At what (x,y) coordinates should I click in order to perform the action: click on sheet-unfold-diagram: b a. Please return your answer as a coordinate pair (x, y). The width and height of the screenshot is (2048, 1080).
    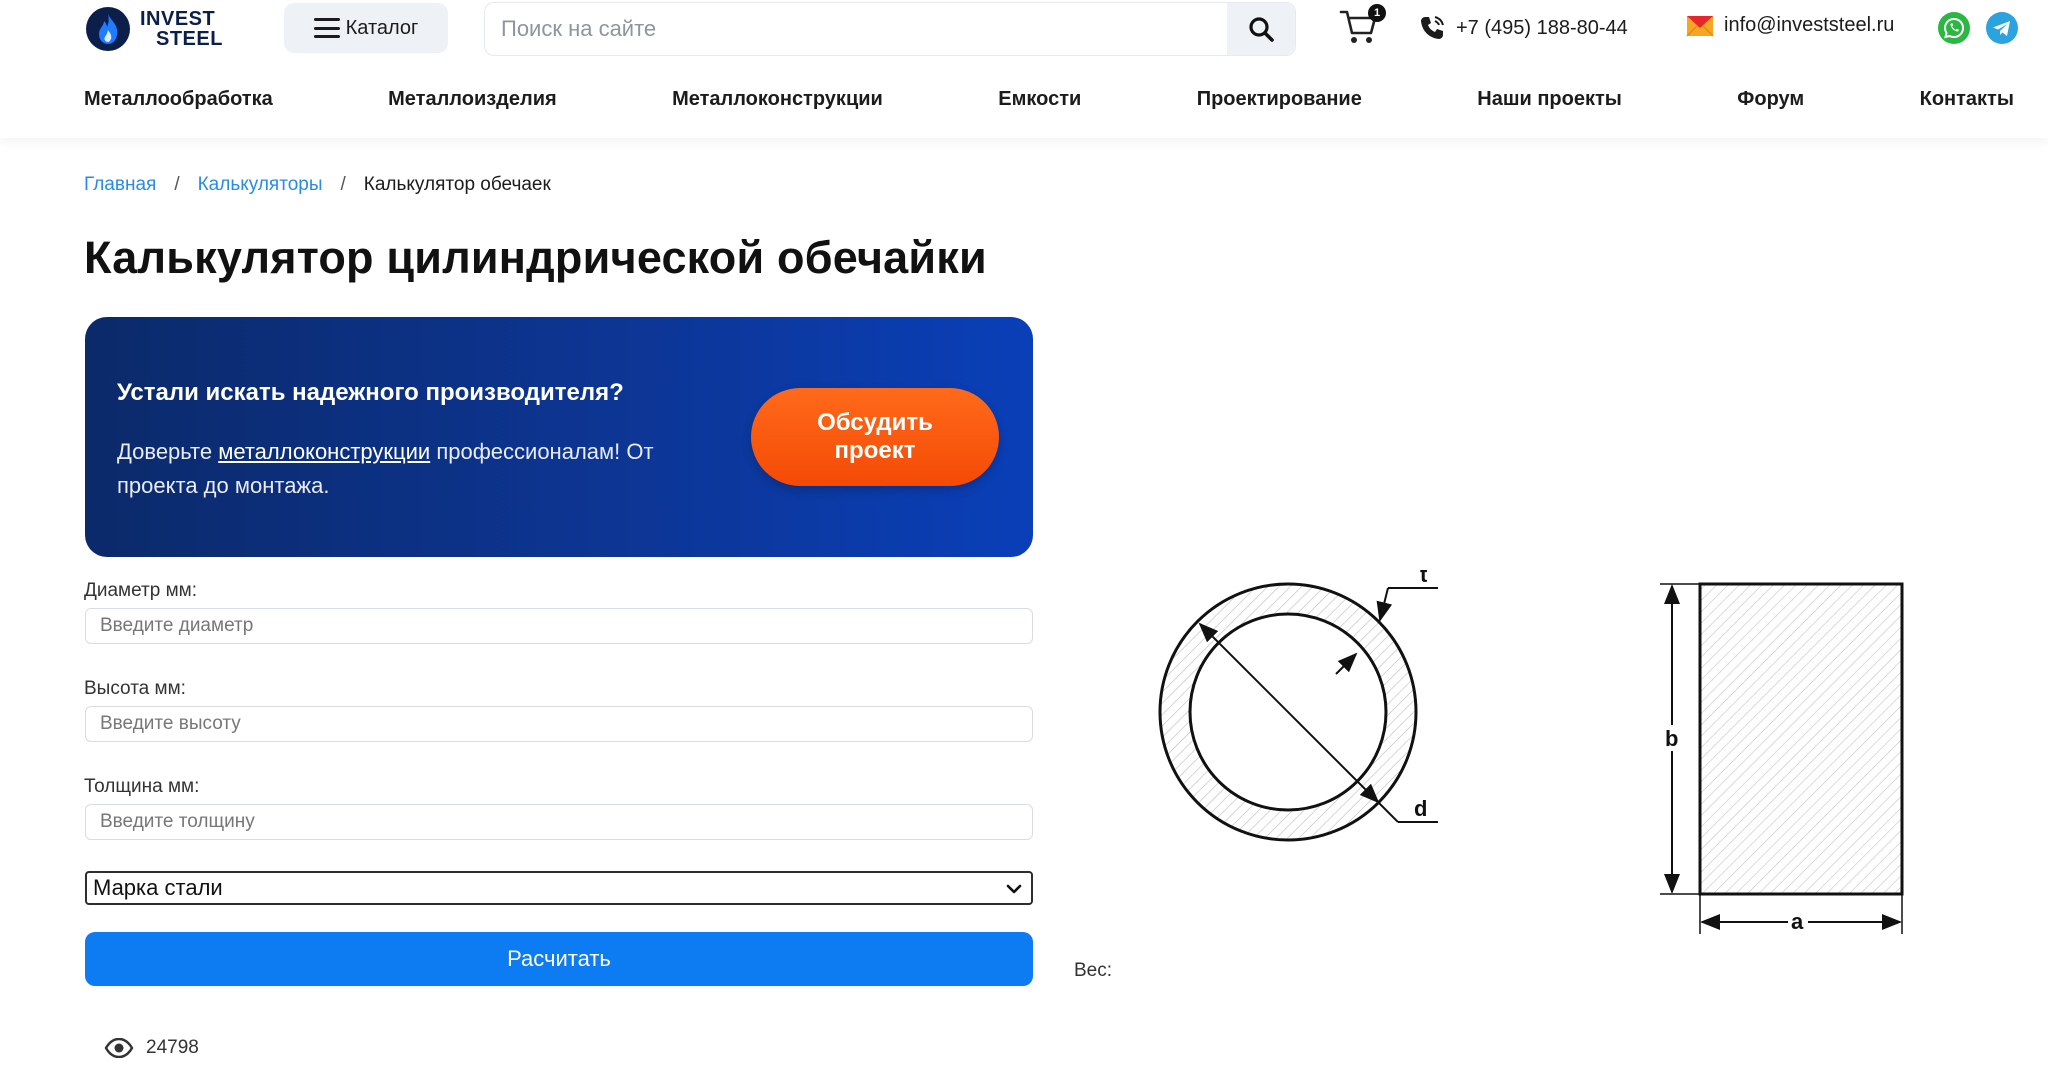
    Looking at the image, I should click on (1782, 758).